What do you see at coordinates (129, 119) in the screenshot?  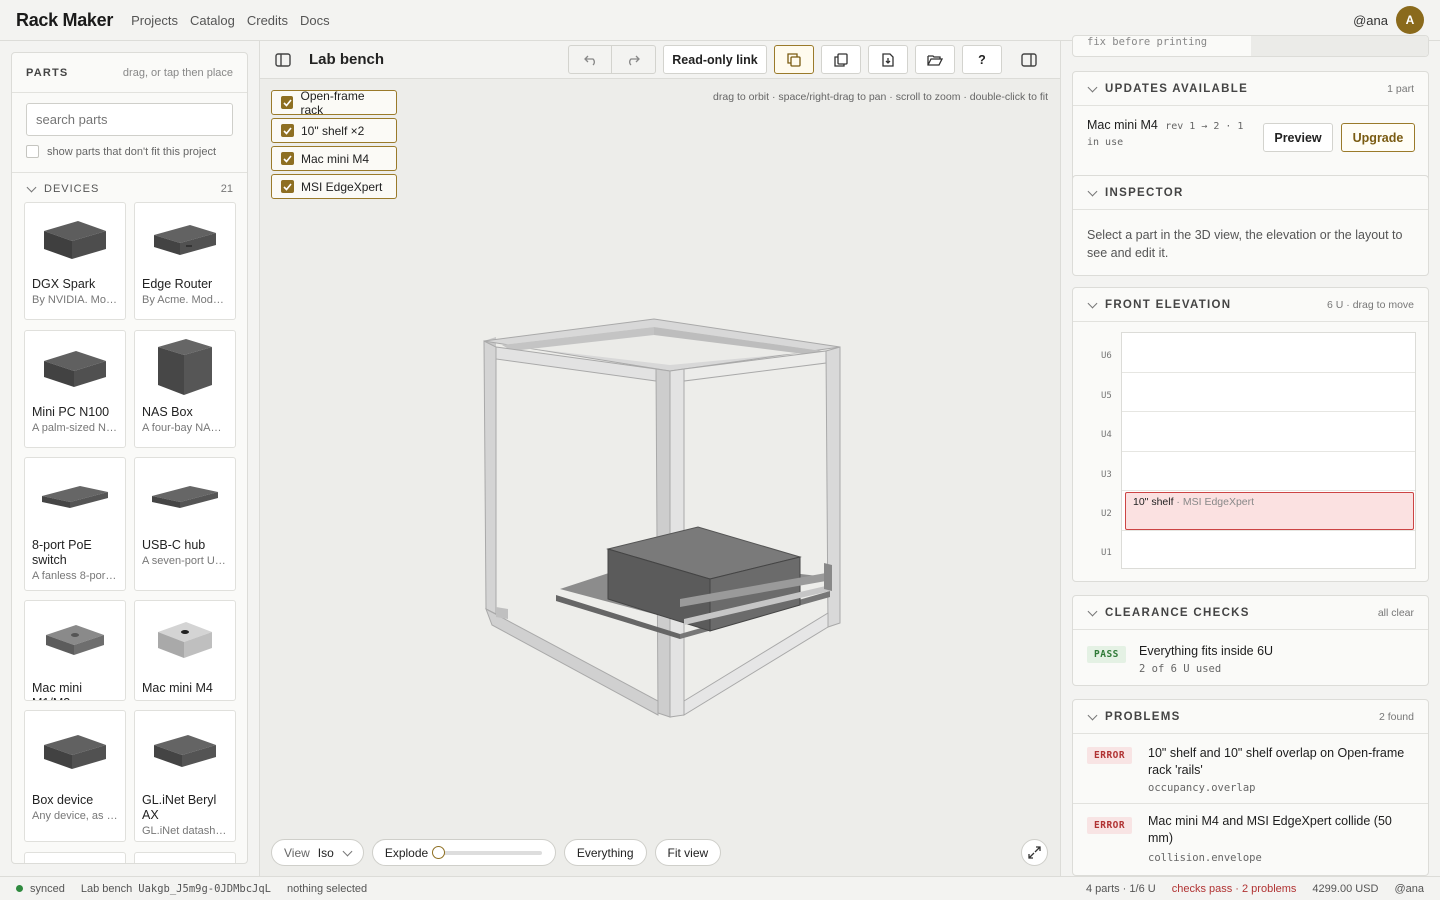 I see `search-input` at bounding box center [129, 119].